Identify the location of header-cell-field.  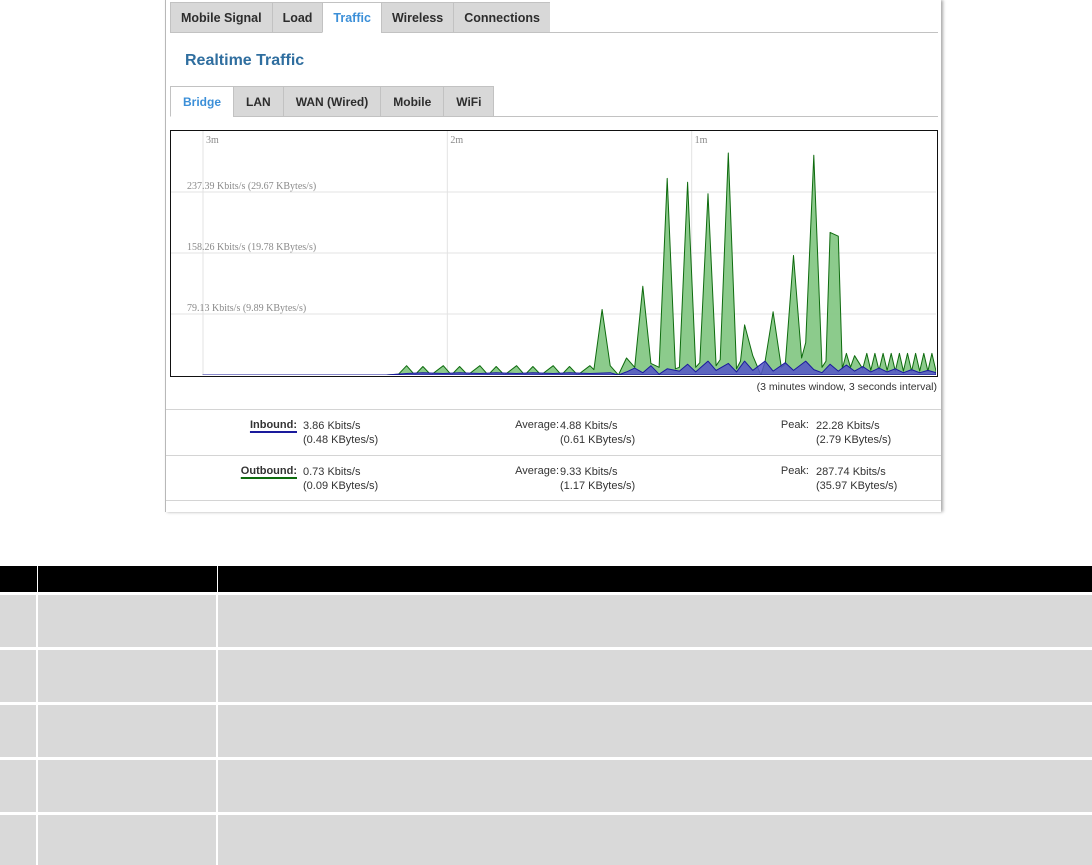
(128, 579).